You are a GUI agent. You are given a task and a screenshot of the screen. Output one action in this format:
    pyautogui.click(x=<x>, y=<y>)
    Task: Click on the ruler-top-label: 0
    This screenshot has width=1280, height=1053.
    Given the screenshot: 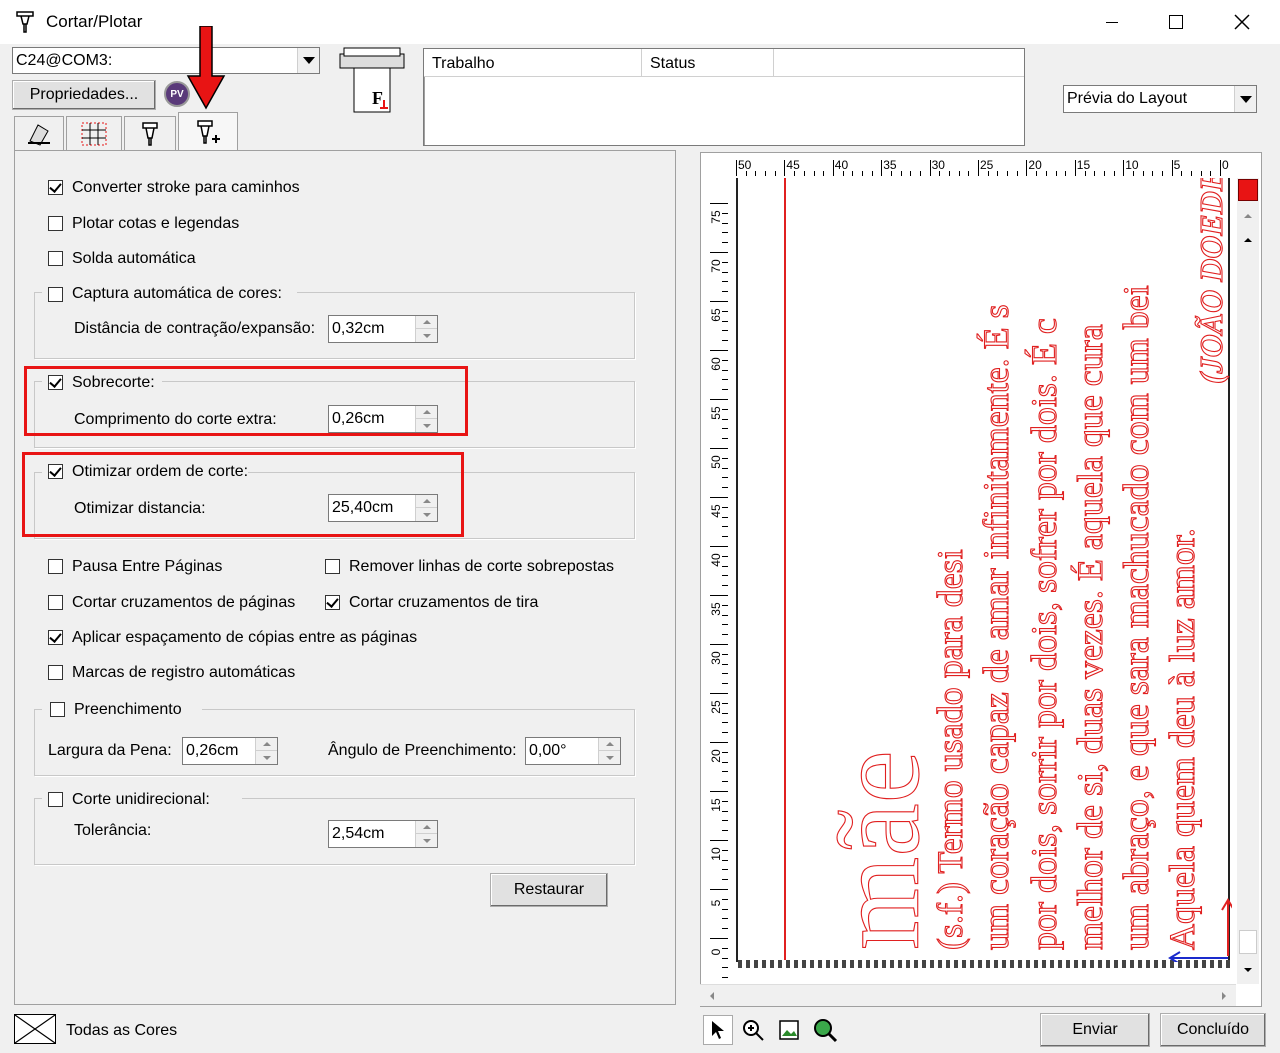 What is the action you would take?
    pyautogui.click(x=1225, y=165)
    